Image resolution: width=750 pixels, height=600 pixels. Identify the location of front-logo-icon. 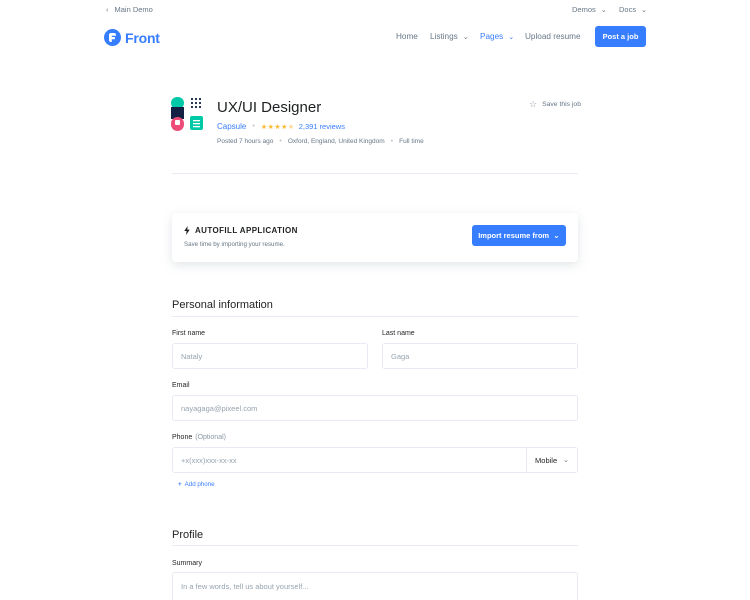
(112, 37).